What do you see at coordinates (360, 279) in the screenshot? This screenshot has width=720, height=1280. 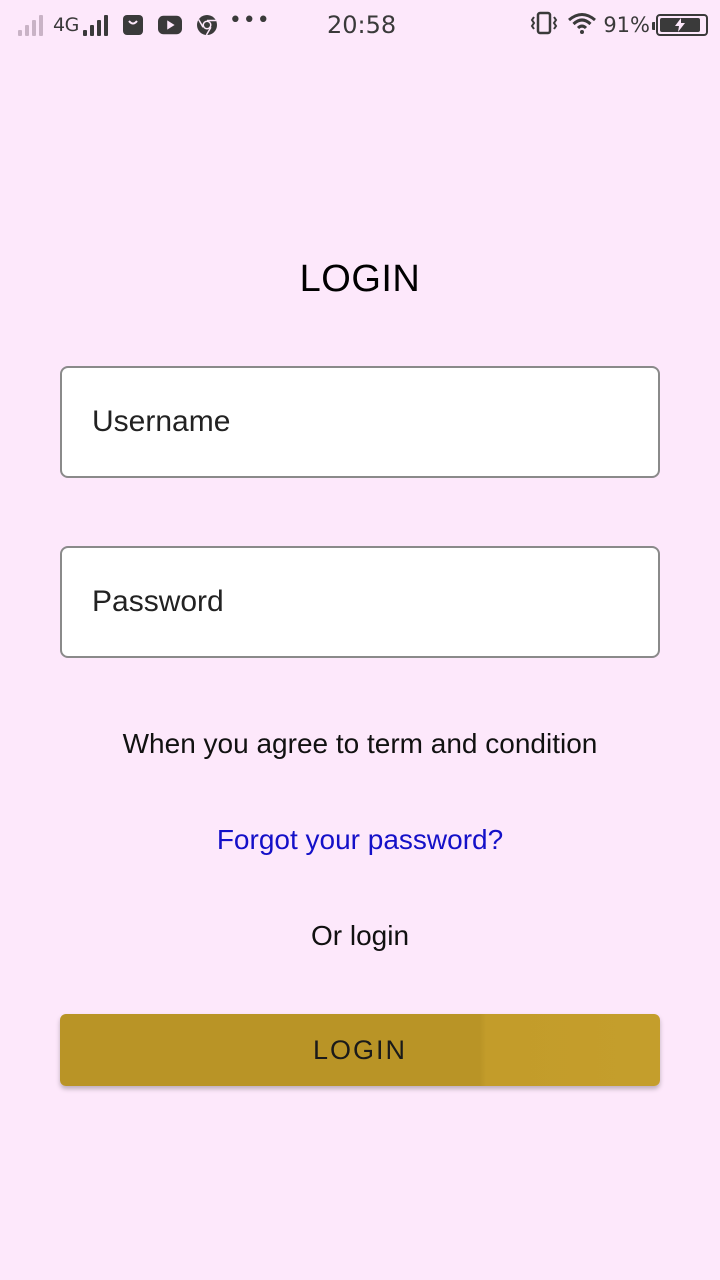 I see `page-title: LOGIN` at bounding box center [360, 279].